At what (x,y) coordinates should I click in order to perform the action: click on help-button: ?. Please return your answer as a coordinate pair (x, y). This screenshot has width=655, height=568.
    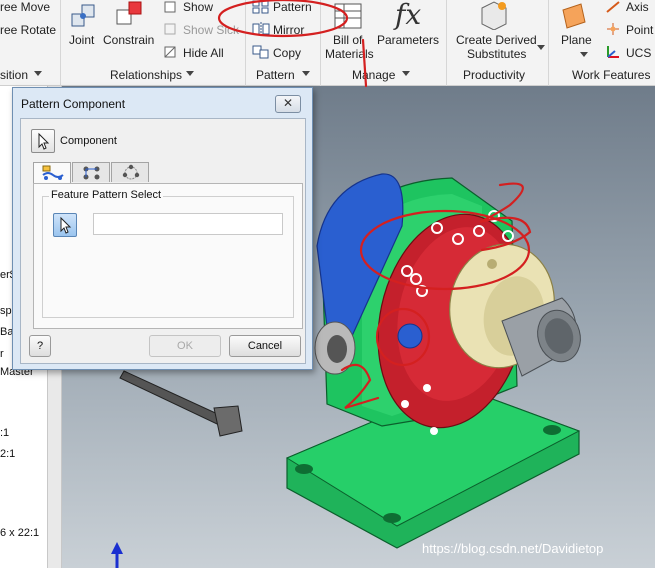
    Looking at the image, I should click on (40, 346).